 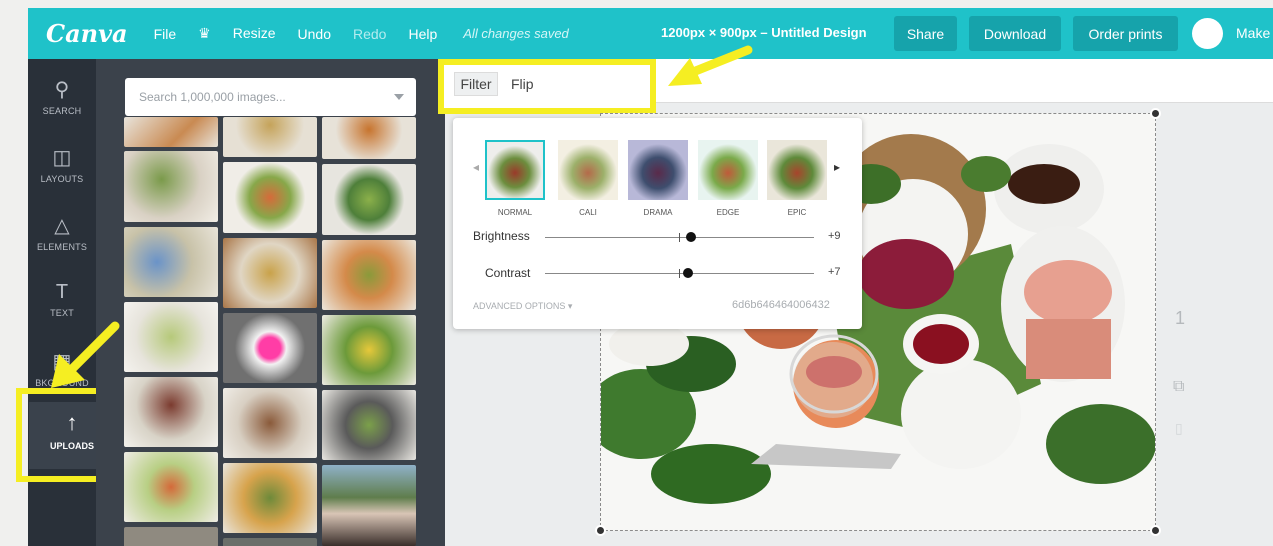 What do you see at coordinates (837, 167) in the screenshot?
I see `chevron-right-icon: ▸` at bounding box center [837, 167].